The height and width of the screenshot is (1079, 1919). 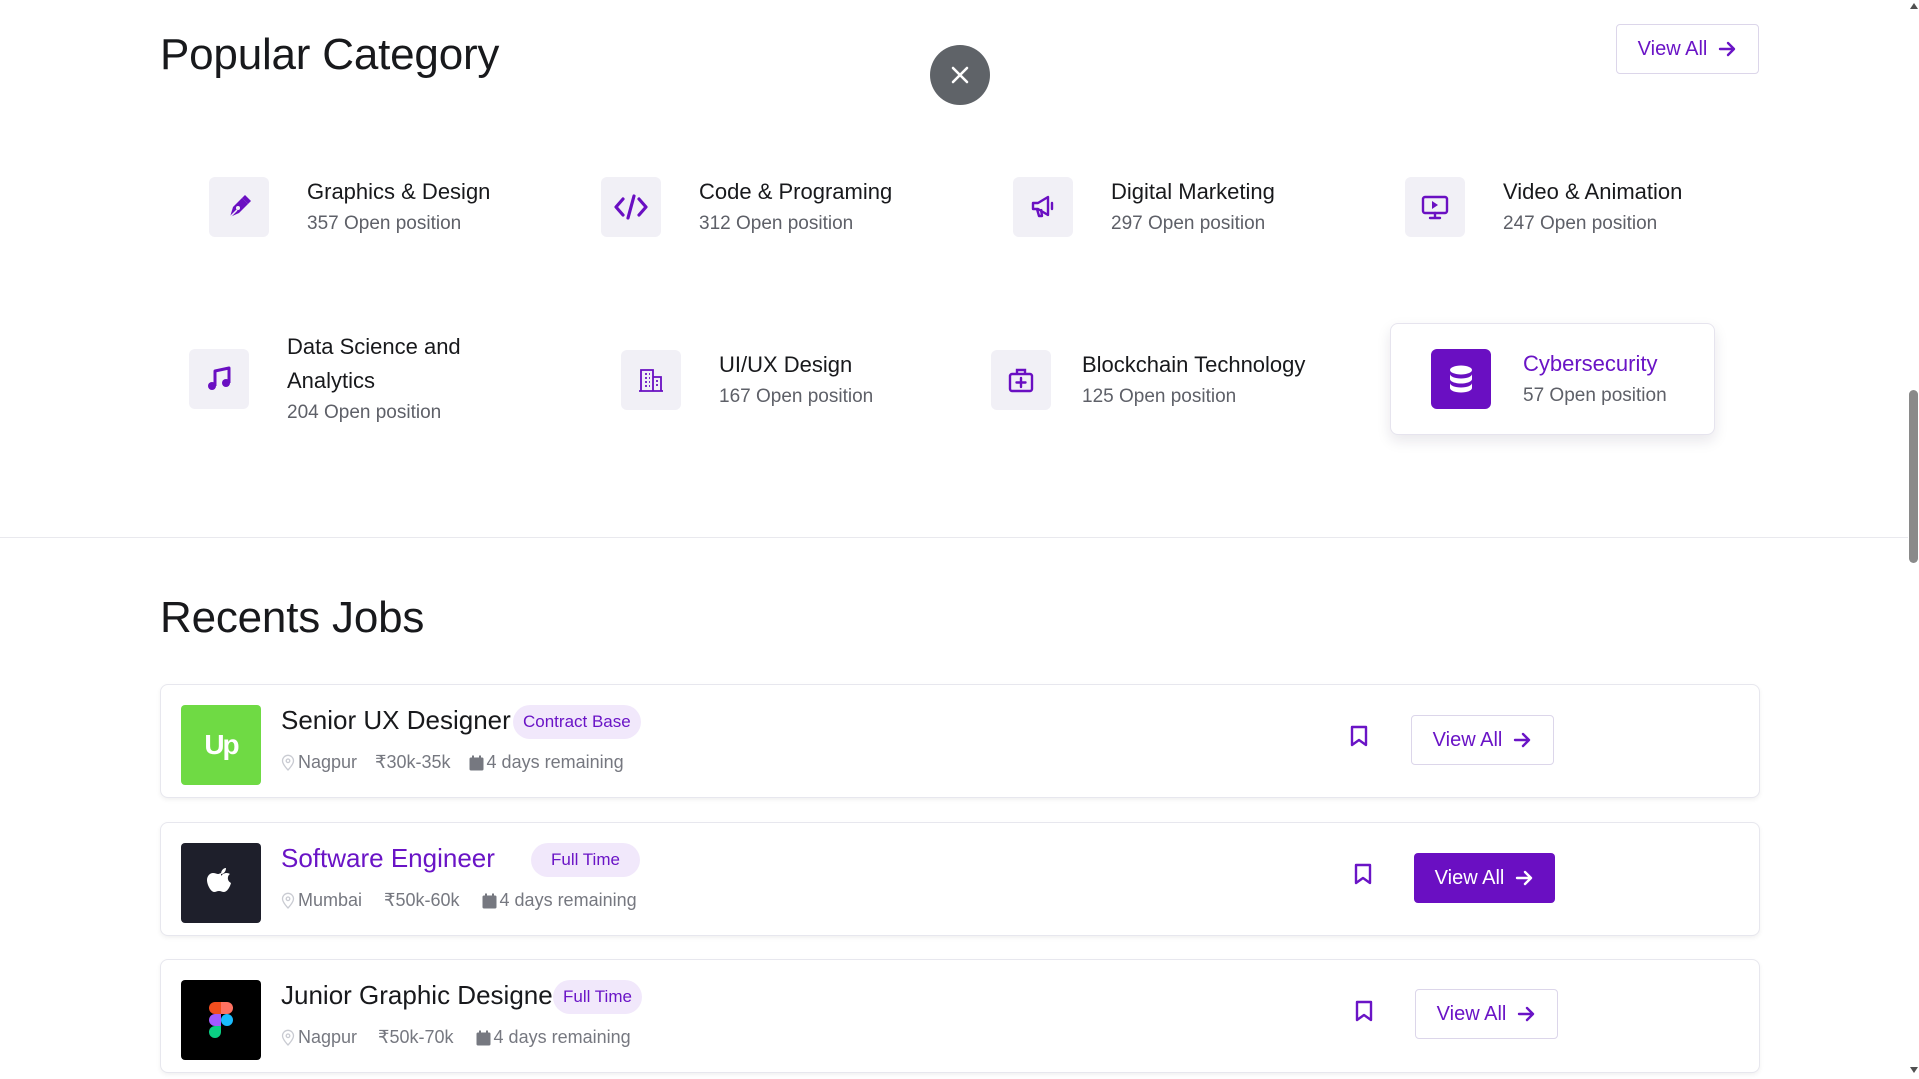 What do you see at coordinates (221, 883) in the screenshot?
I see `apple-logo` at bounding box center [221, 883].